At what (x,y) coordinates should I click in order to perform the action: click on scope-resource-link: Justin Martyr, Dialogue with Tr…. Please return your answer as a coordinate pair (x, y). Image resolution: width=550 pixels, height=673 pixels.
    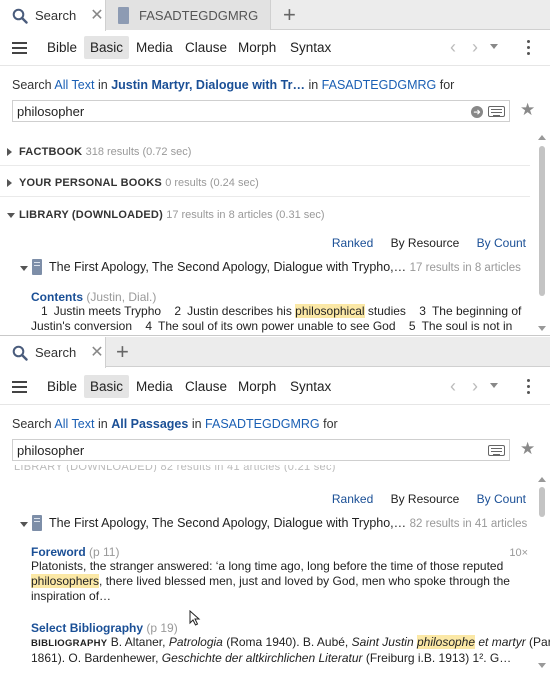
    Looking at the image, I should click on (208, 85).